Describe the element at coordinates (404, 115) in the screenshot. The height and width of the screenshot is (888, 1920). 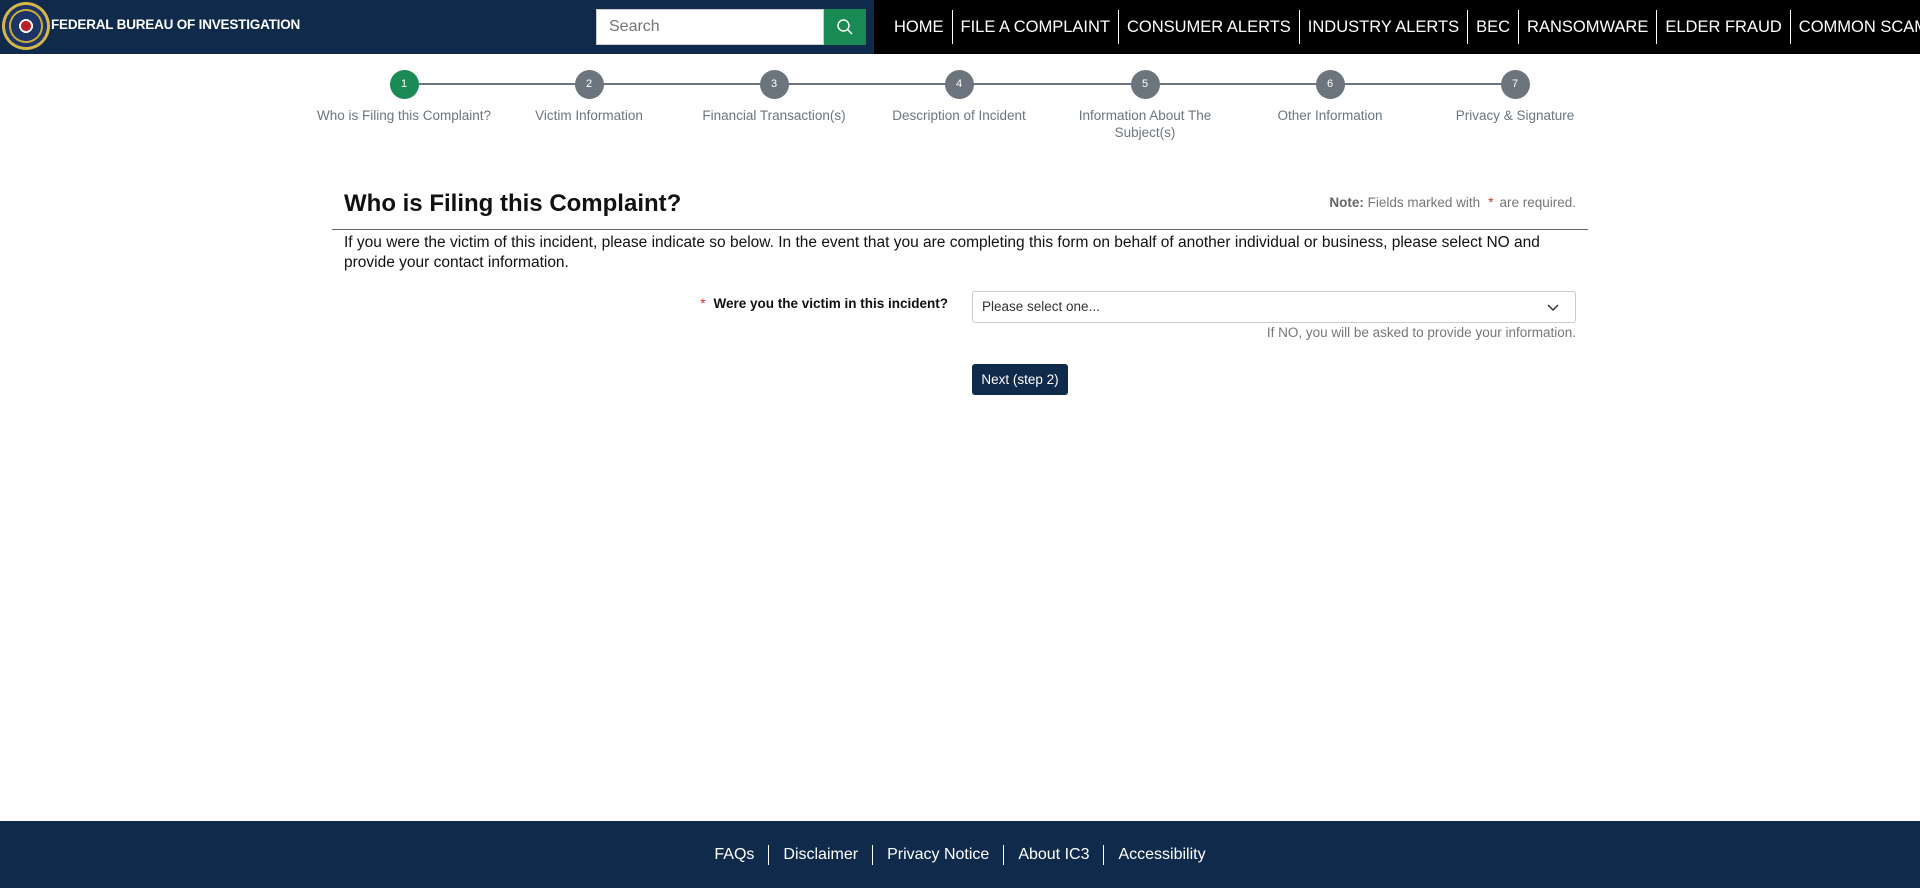
I see `step-label: Who is Filing this Complaint?` at that location.